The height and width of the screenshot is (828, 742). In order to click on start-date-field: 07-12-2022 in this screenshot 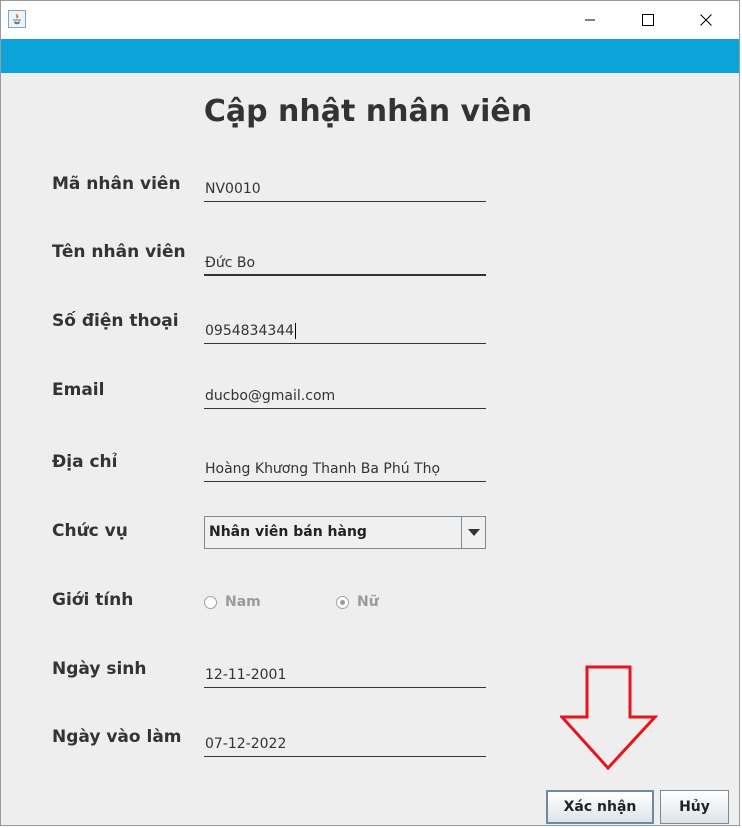, I will do `click(345, 745)`.